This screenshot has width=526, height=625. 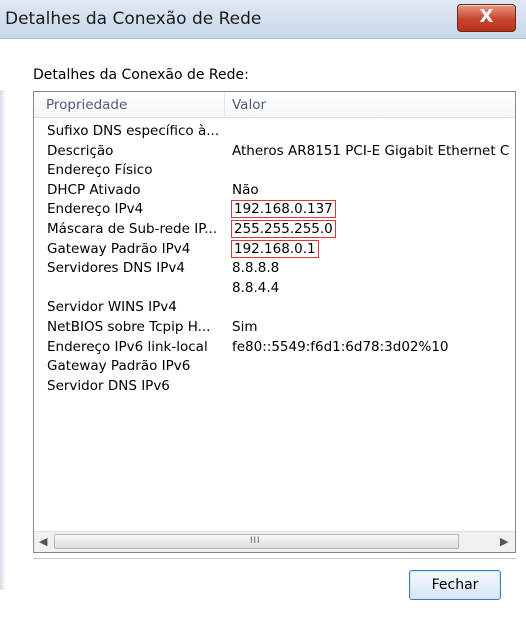 What do you see at coordinates (94, 189) in the screenshot?
I see `property-cell: DHCP Ativado` at bounding box center [94, 189].